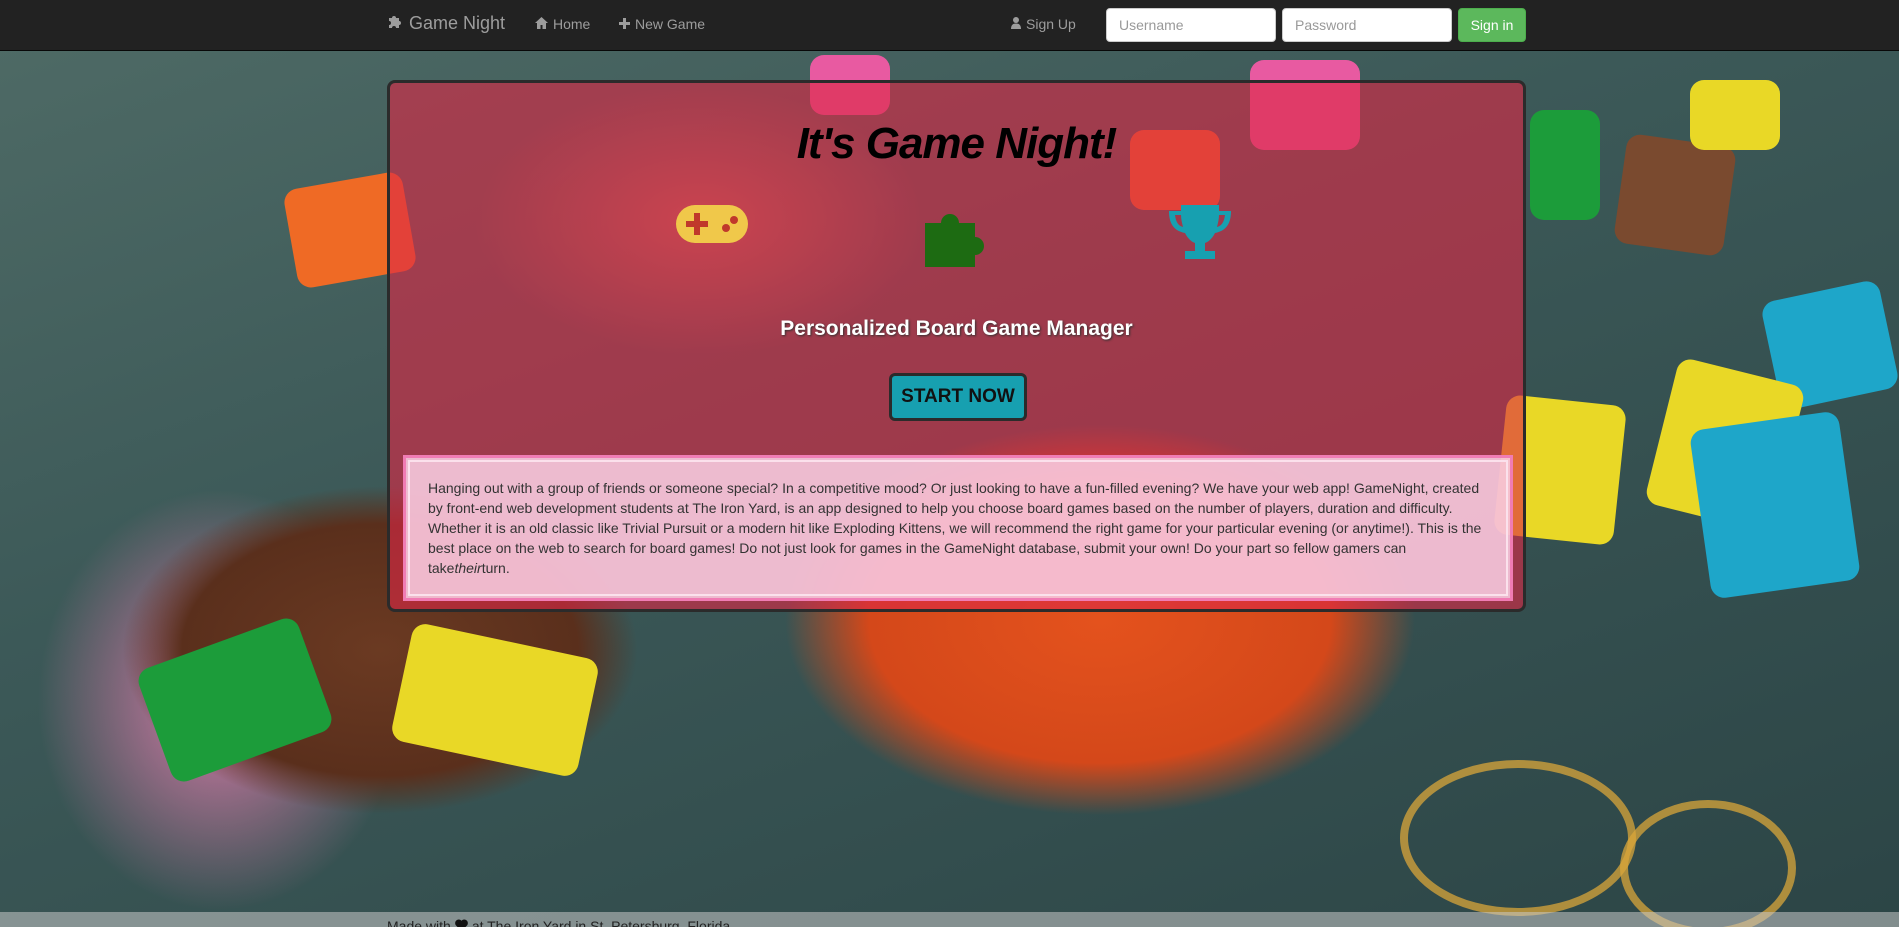  What do you see at coordinates (670, 24) in the screenshot?
I see `nav-new-game-label: New Game` at bounding box center [670, 24].